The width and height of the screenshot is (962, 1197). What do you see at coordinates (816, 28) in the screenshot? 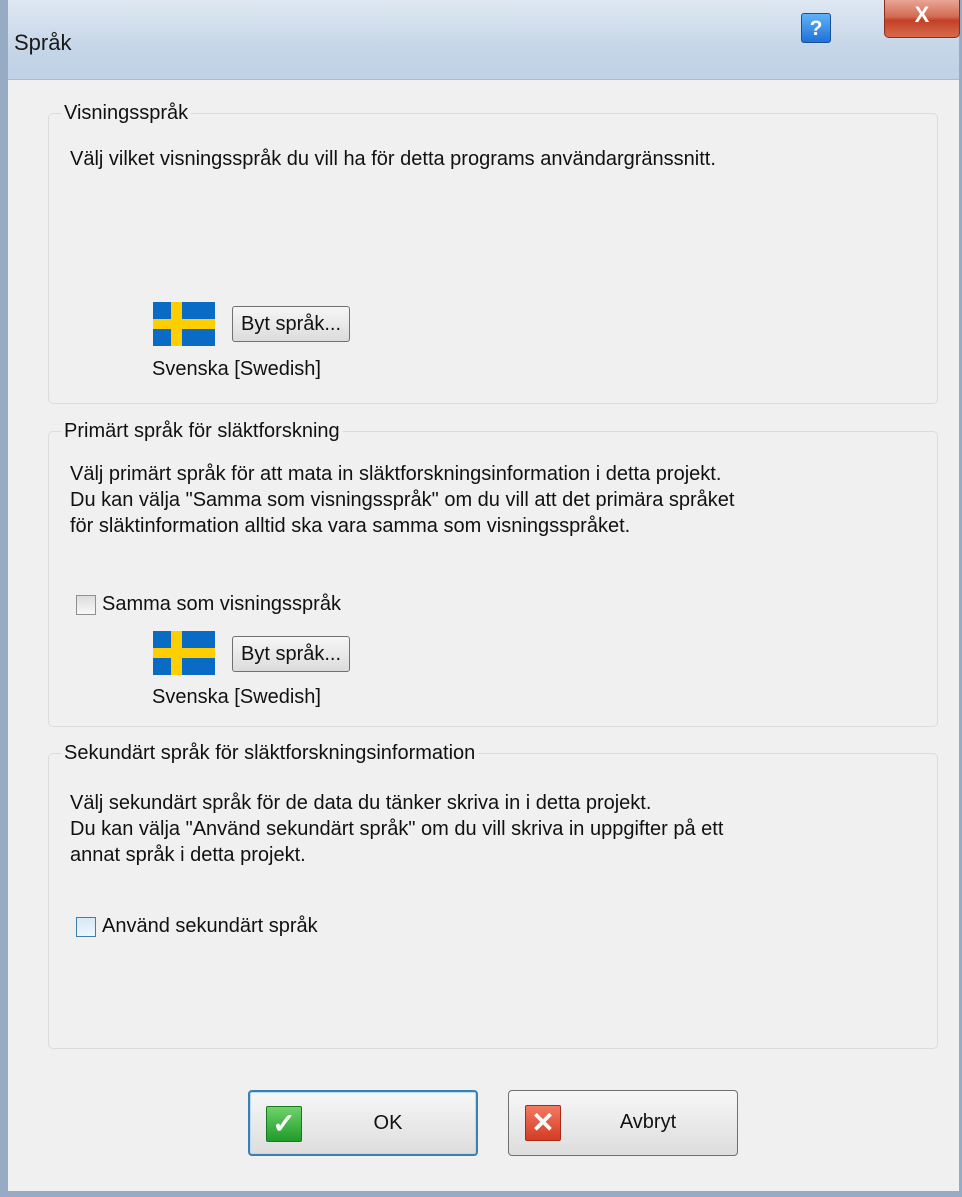
I see `help-button: ?` at bounding box center [816, 28].